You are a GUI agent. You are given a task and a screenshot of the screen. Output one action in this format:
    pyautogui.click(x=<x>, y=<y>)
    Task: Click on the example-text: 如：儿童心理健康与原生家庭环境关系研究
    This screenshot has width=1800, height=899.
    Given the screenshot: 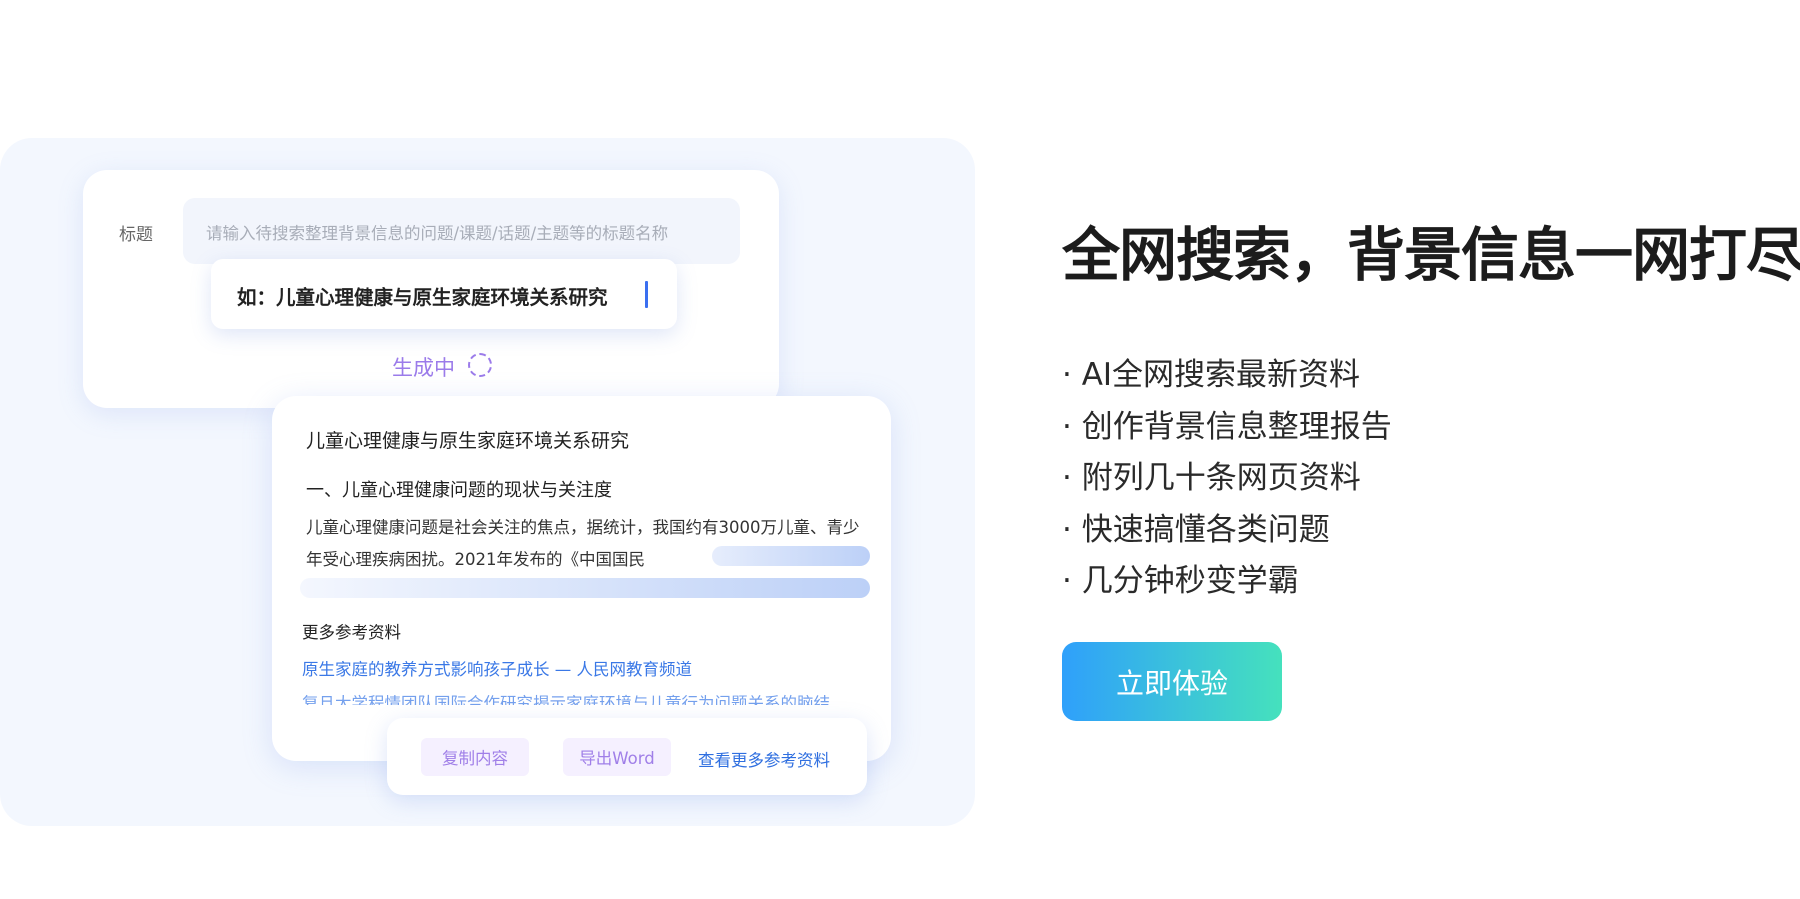 What is the action you would take?
    pyautogui.click(x=422, y=297)
    